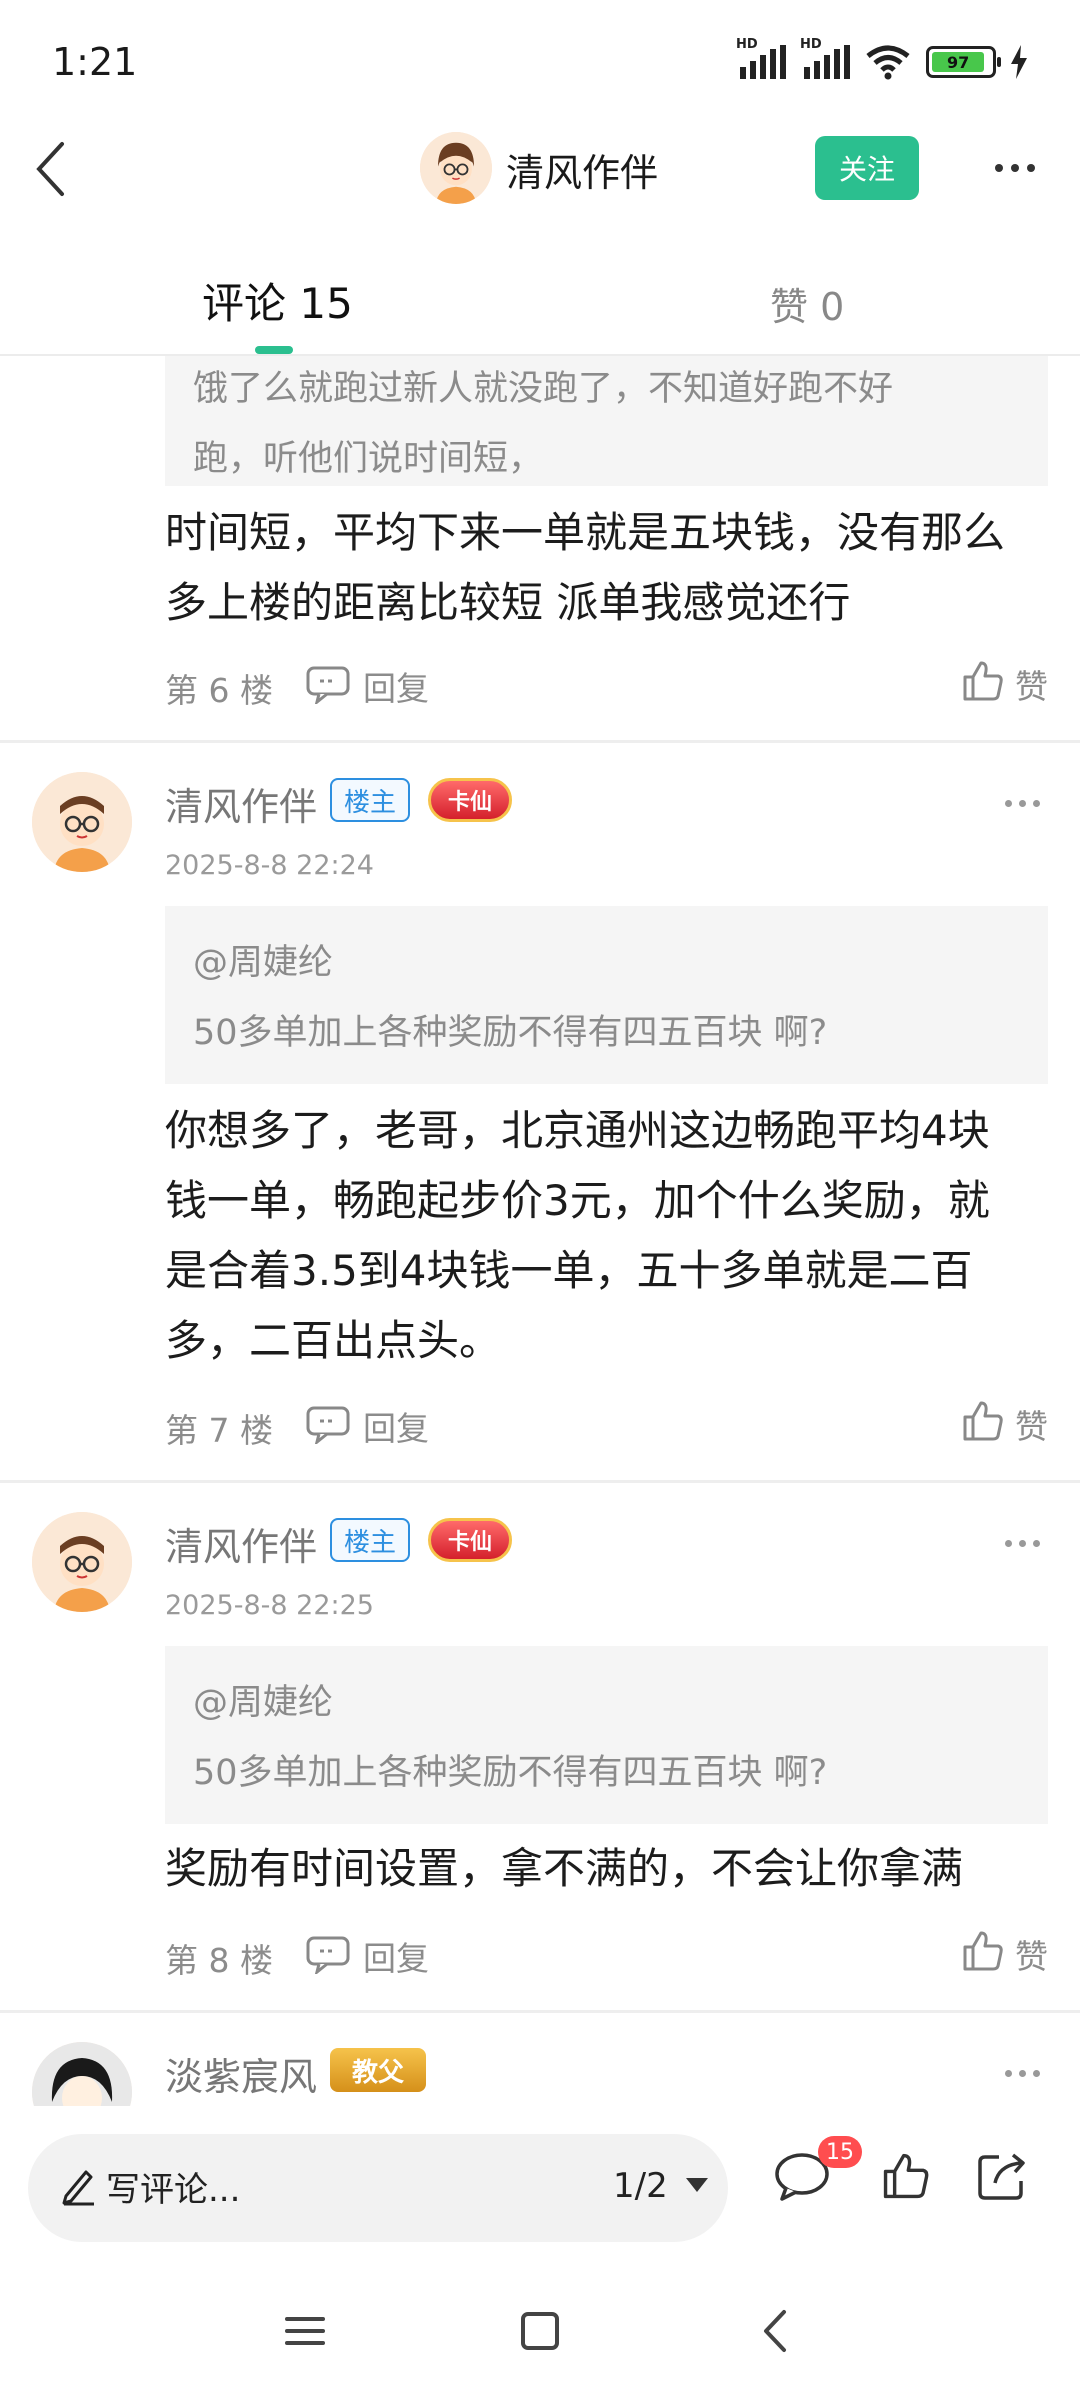  Describe the element at coordinates (1019, 62) in the screenshot. I see `charging-icon` at that location.